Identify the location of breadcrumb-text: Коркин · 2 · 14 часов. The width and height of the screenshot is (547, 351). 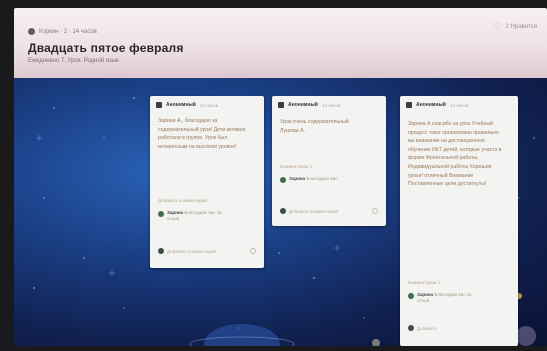
(68, 31).